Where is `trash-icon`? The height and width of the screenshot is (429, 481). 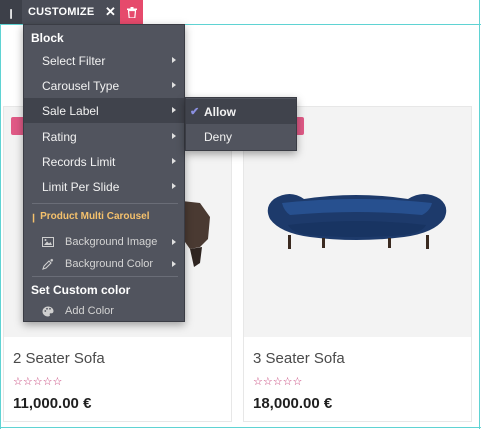
trash-icon is located at coordinates (131, 12).